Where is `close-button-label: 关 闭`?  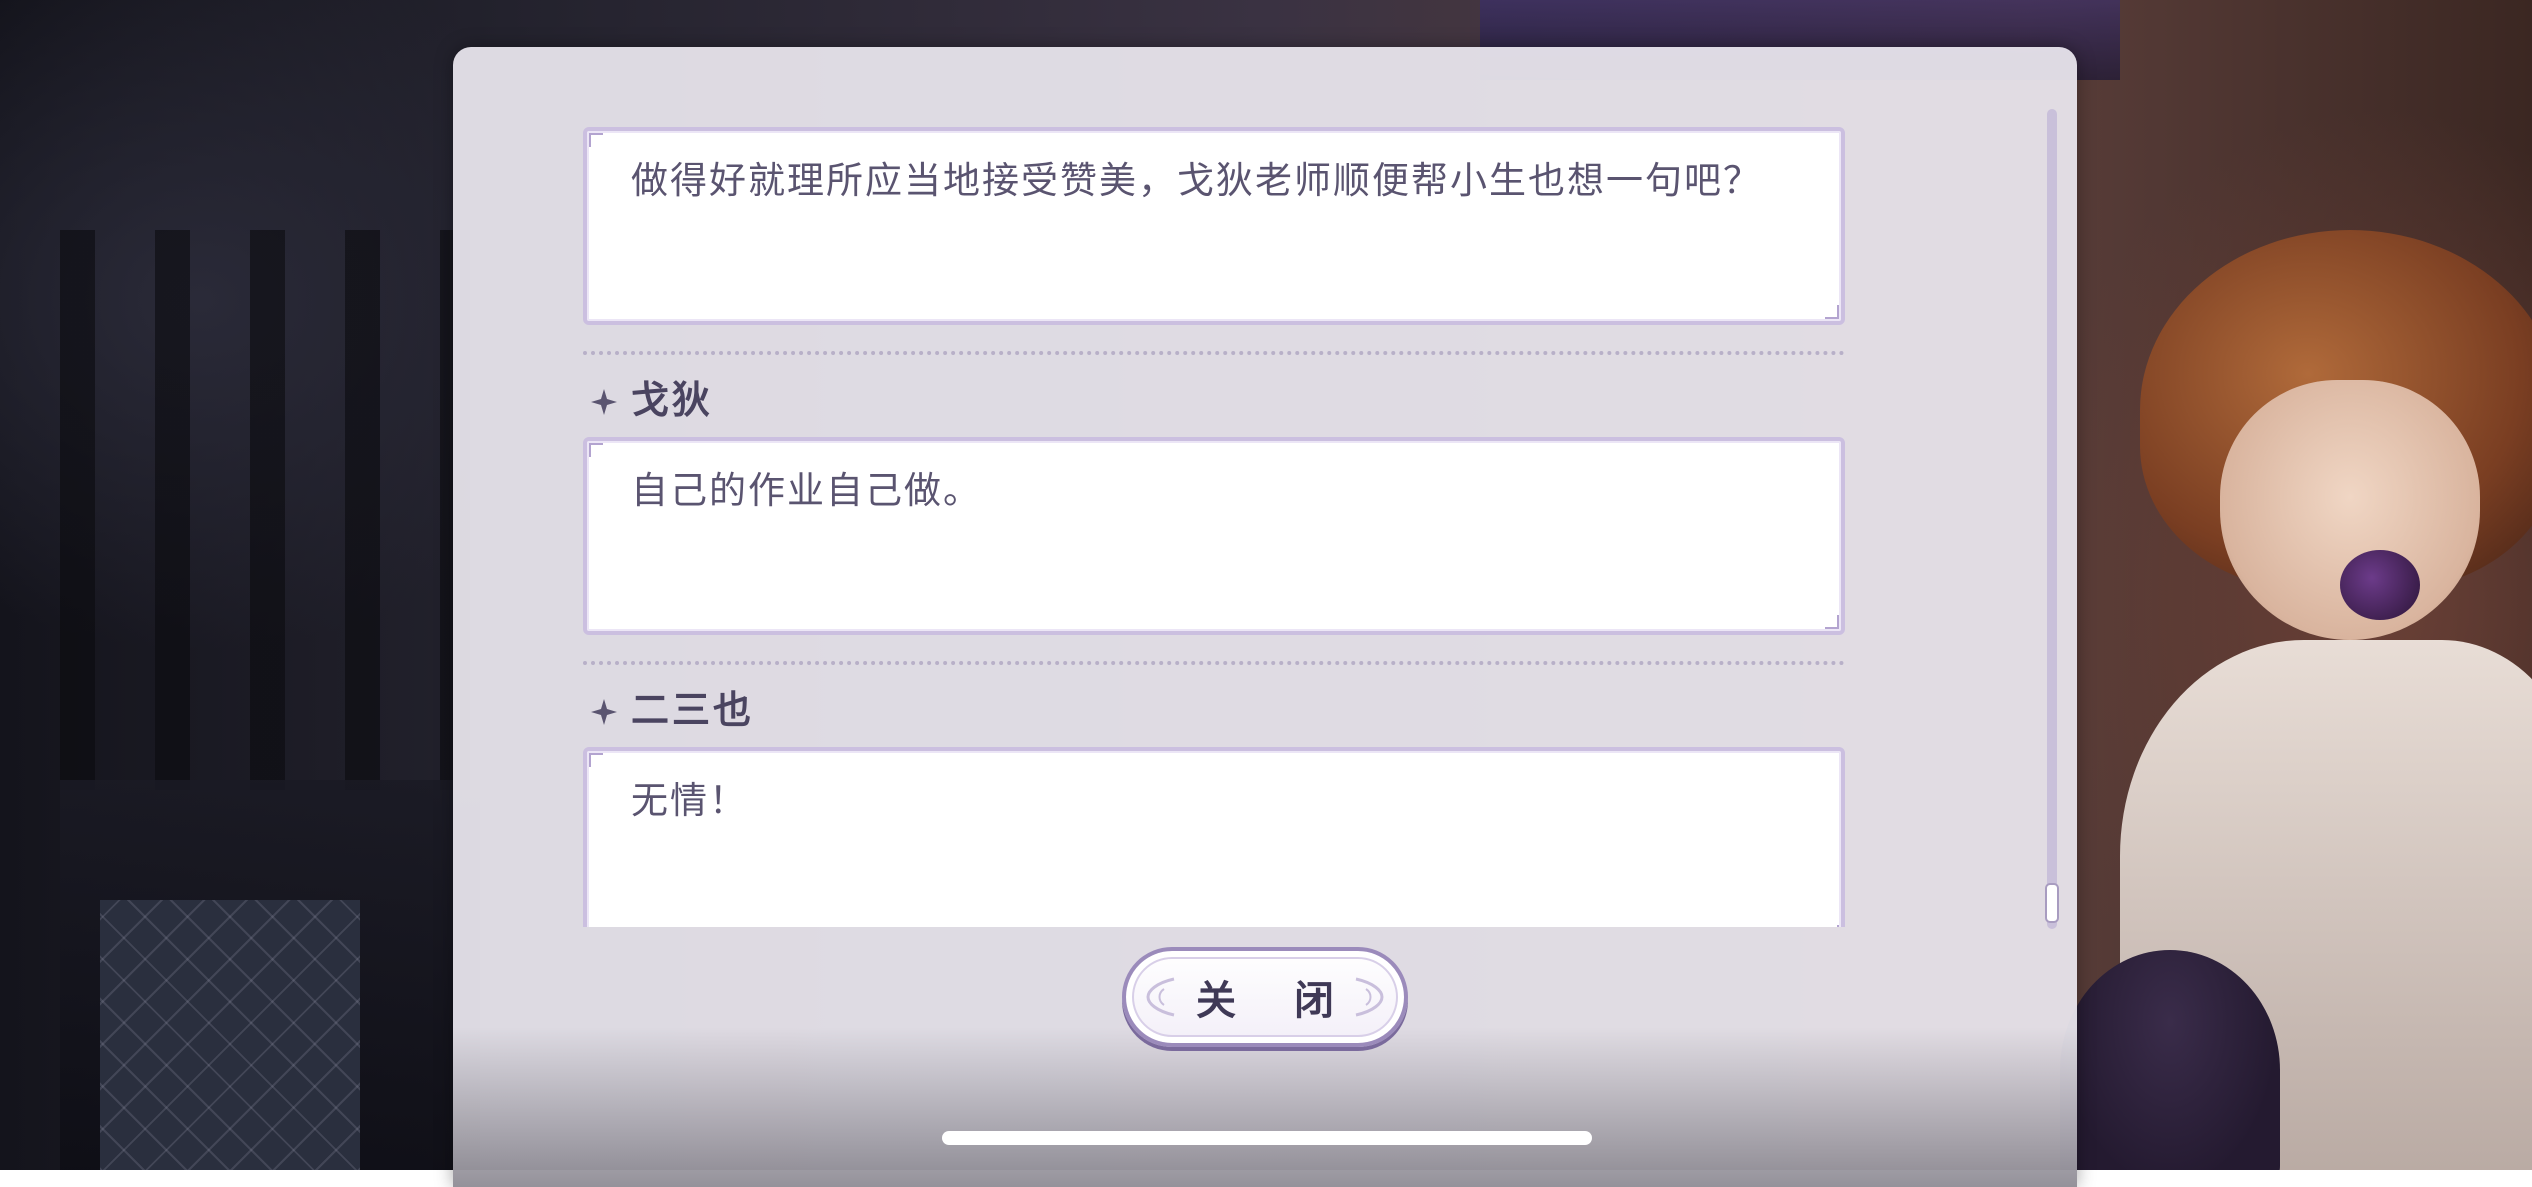
close-button-label: 关 闭 is located at coordinates (1276, 1001).